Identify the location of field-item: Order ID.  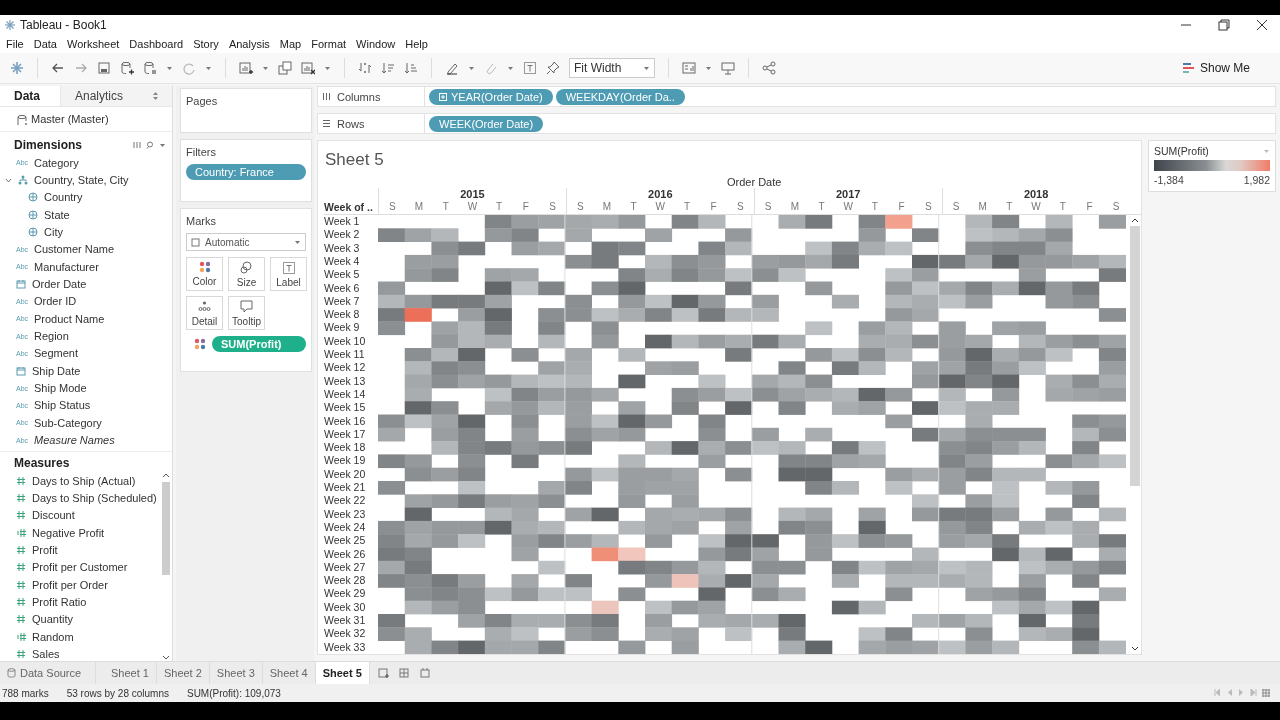
(55, 301).